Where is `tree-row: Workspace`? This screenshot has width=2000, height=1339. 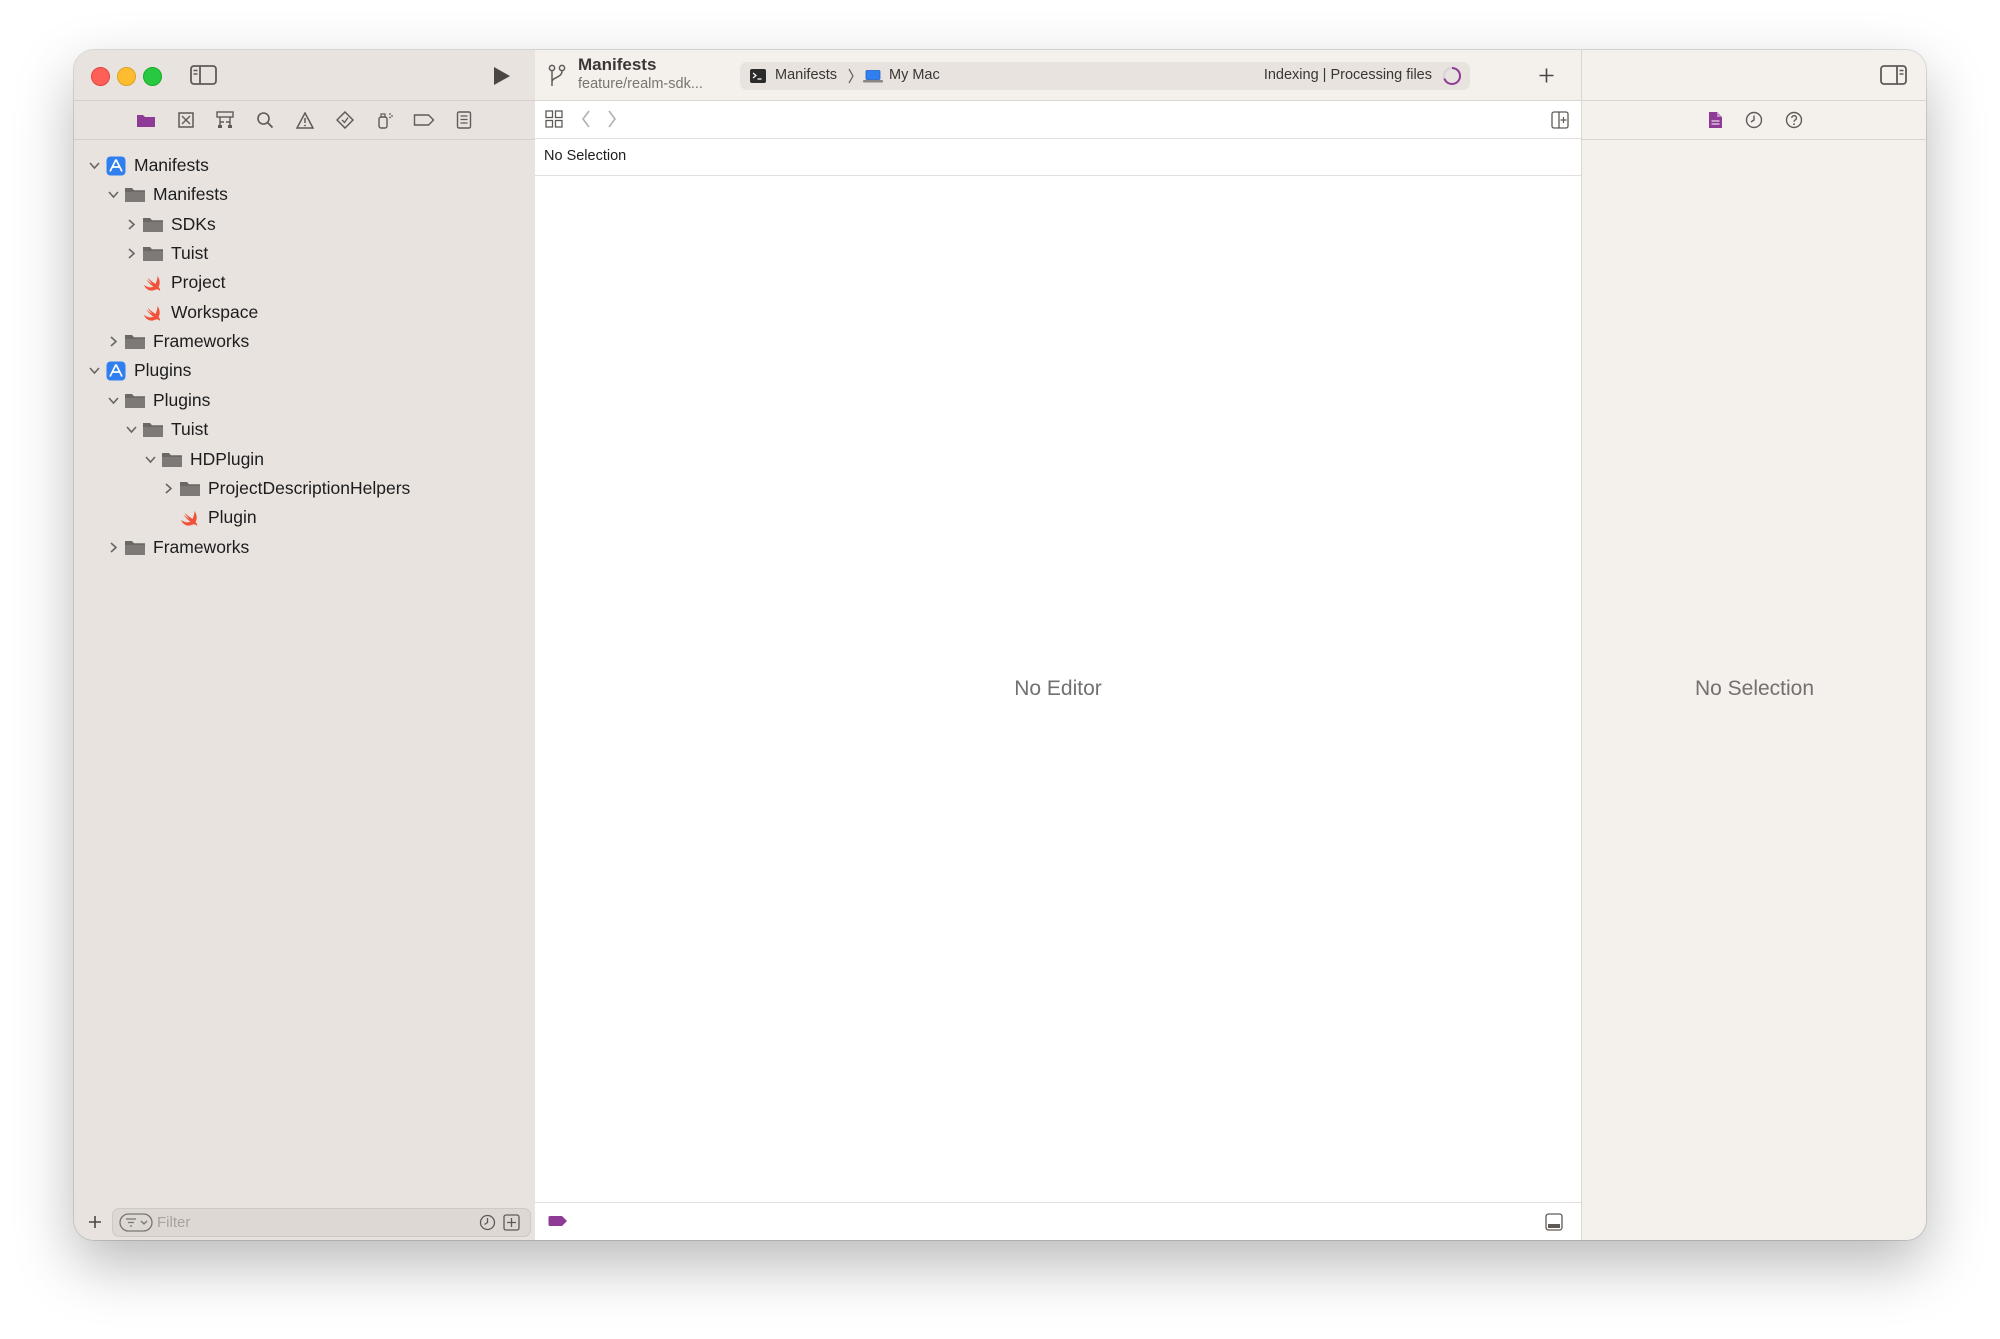
tree-row: Workspace is located at coordinates (190, 312).